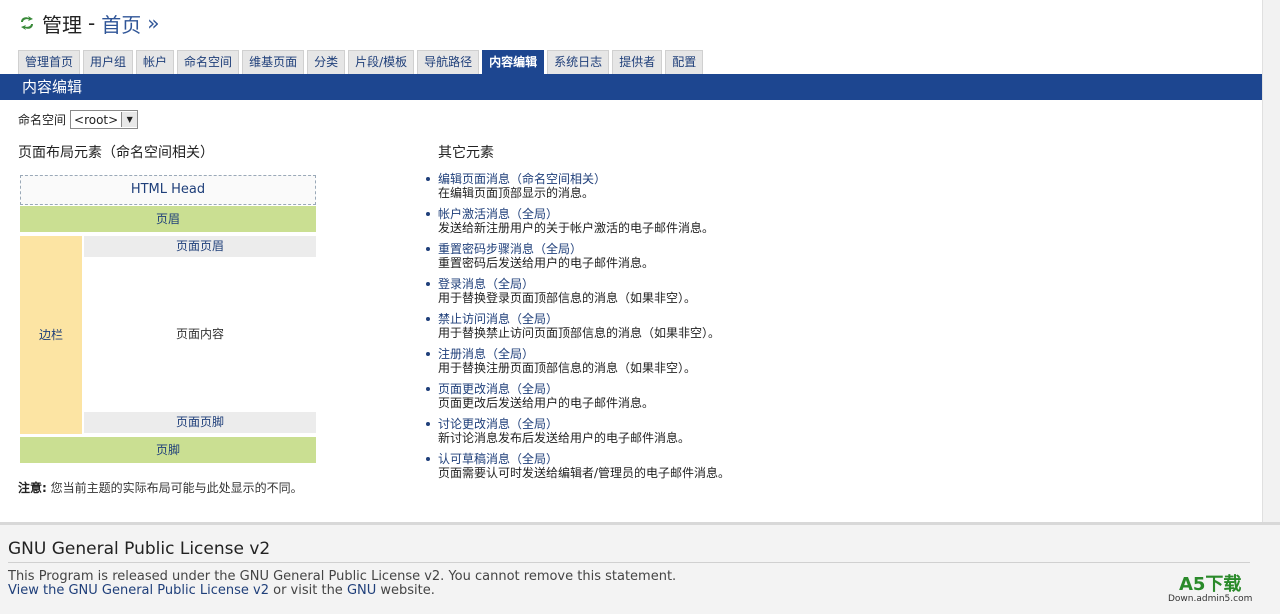  What do you see at coordinates (642, 389) in the screenshot?
I see `page-change-message-link: 页面更改消息（全局）` at bounding box center [642, 389].